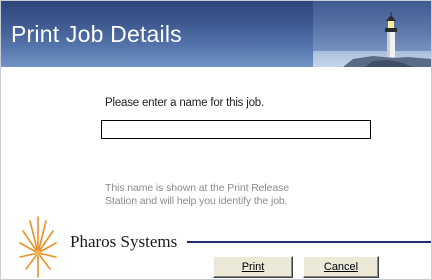  What do you see at coordinates (372, 34) in the screenshot?
I see `lighthouse-icon` at bounding box center [372, 34].